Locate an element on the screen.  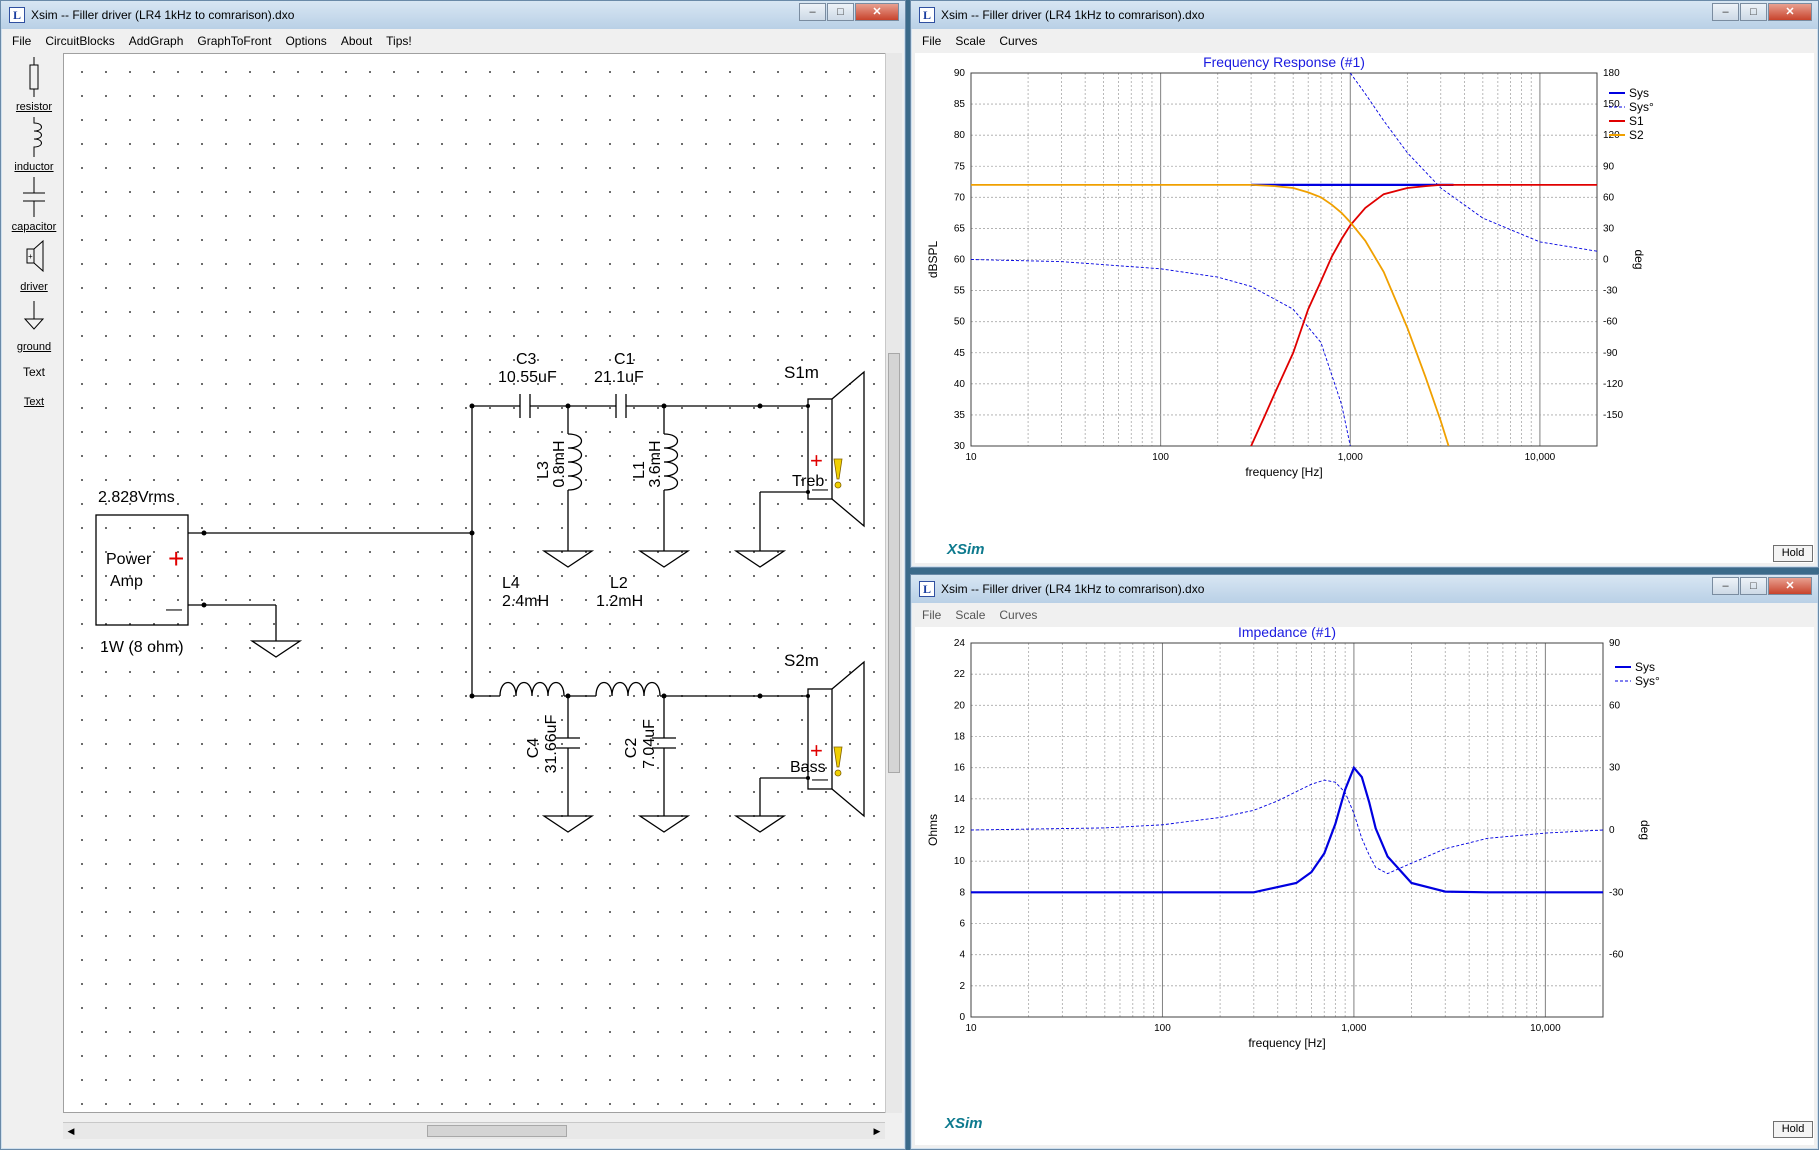
scroll-left-arrow: ◀ is located at coordinates (71, 1131).